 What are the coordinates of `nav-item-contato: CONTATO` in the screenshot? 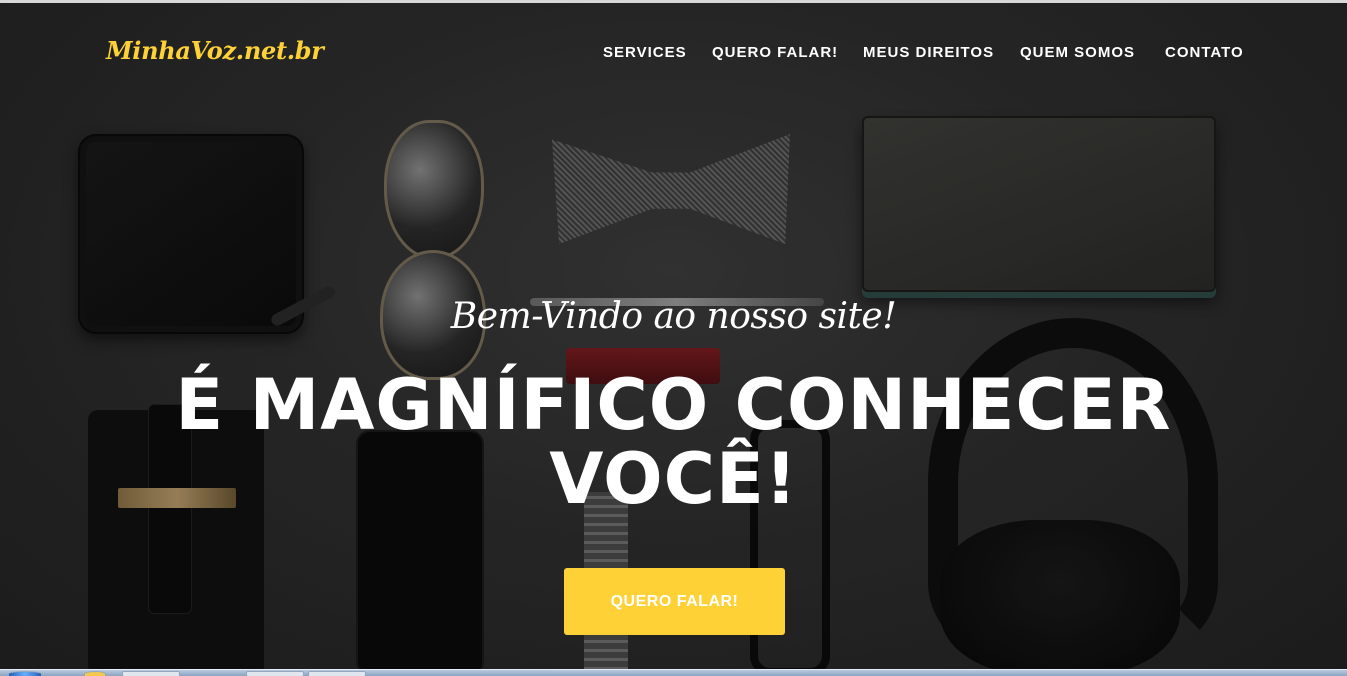 It's located at (1204, 52).